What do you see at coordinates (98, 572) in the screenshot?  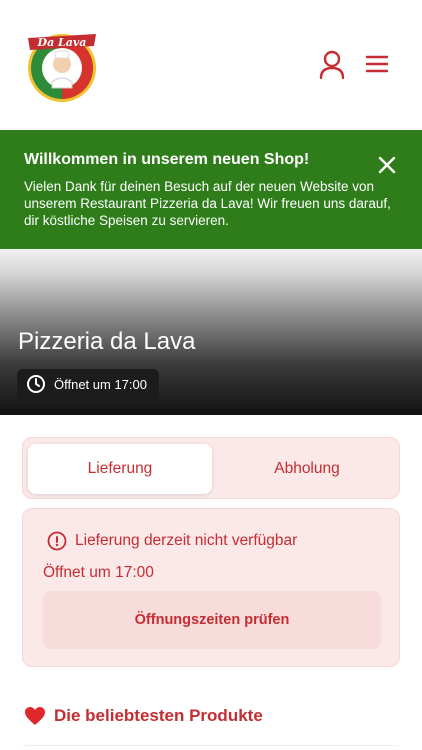 I see `notice-opening-time: Öffnet um 17:00` at bounding box center [98, 572].